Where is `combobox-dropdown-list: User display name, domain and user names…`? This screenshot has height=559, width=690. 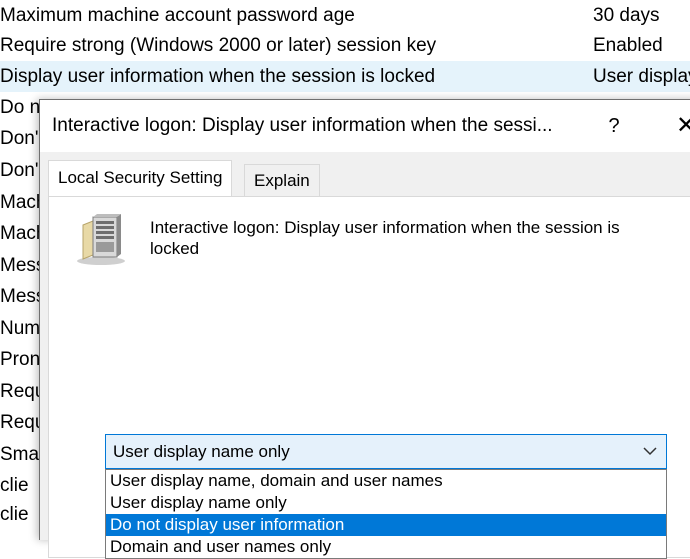 combobox-dropdown-list: User display name, domain and user names… is located at coordinates (386, 514).